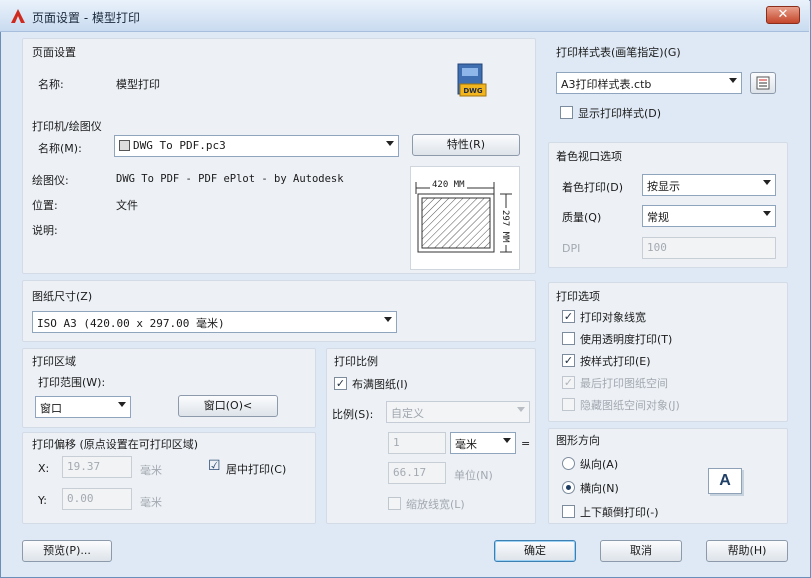  Describe the element at coordinates (72, 382) in the screenshot. I see `plot-range-label: 打印范围(W):` at that location.